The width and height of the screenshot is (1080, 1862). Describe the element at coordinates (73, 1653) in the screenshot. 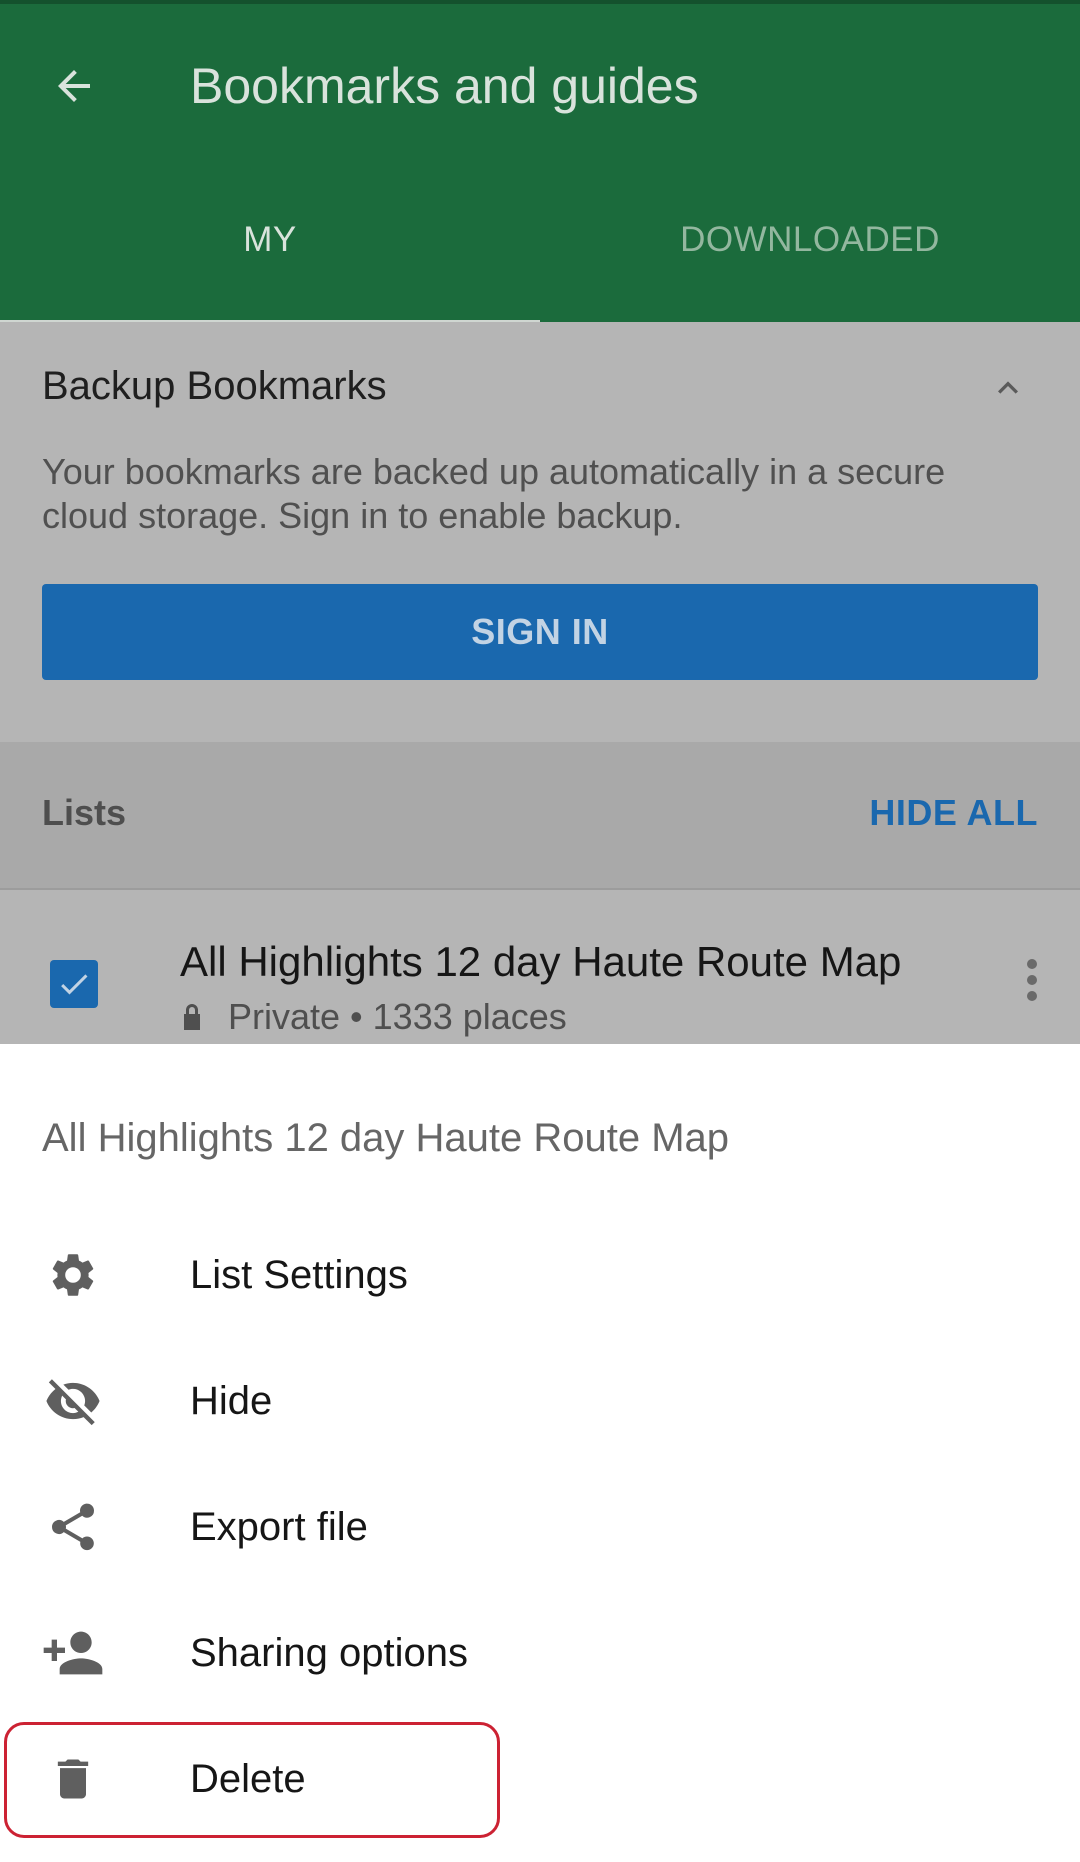

I see `add-person-icon` at that location.